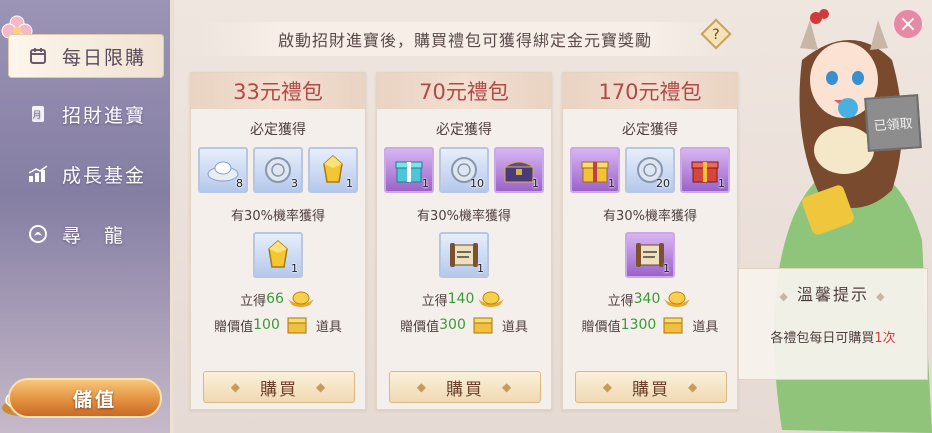  What do you see at coordinates (650, 170) in the screenshot?
I see `pack-item: 20` at bounding box center [650, 170].